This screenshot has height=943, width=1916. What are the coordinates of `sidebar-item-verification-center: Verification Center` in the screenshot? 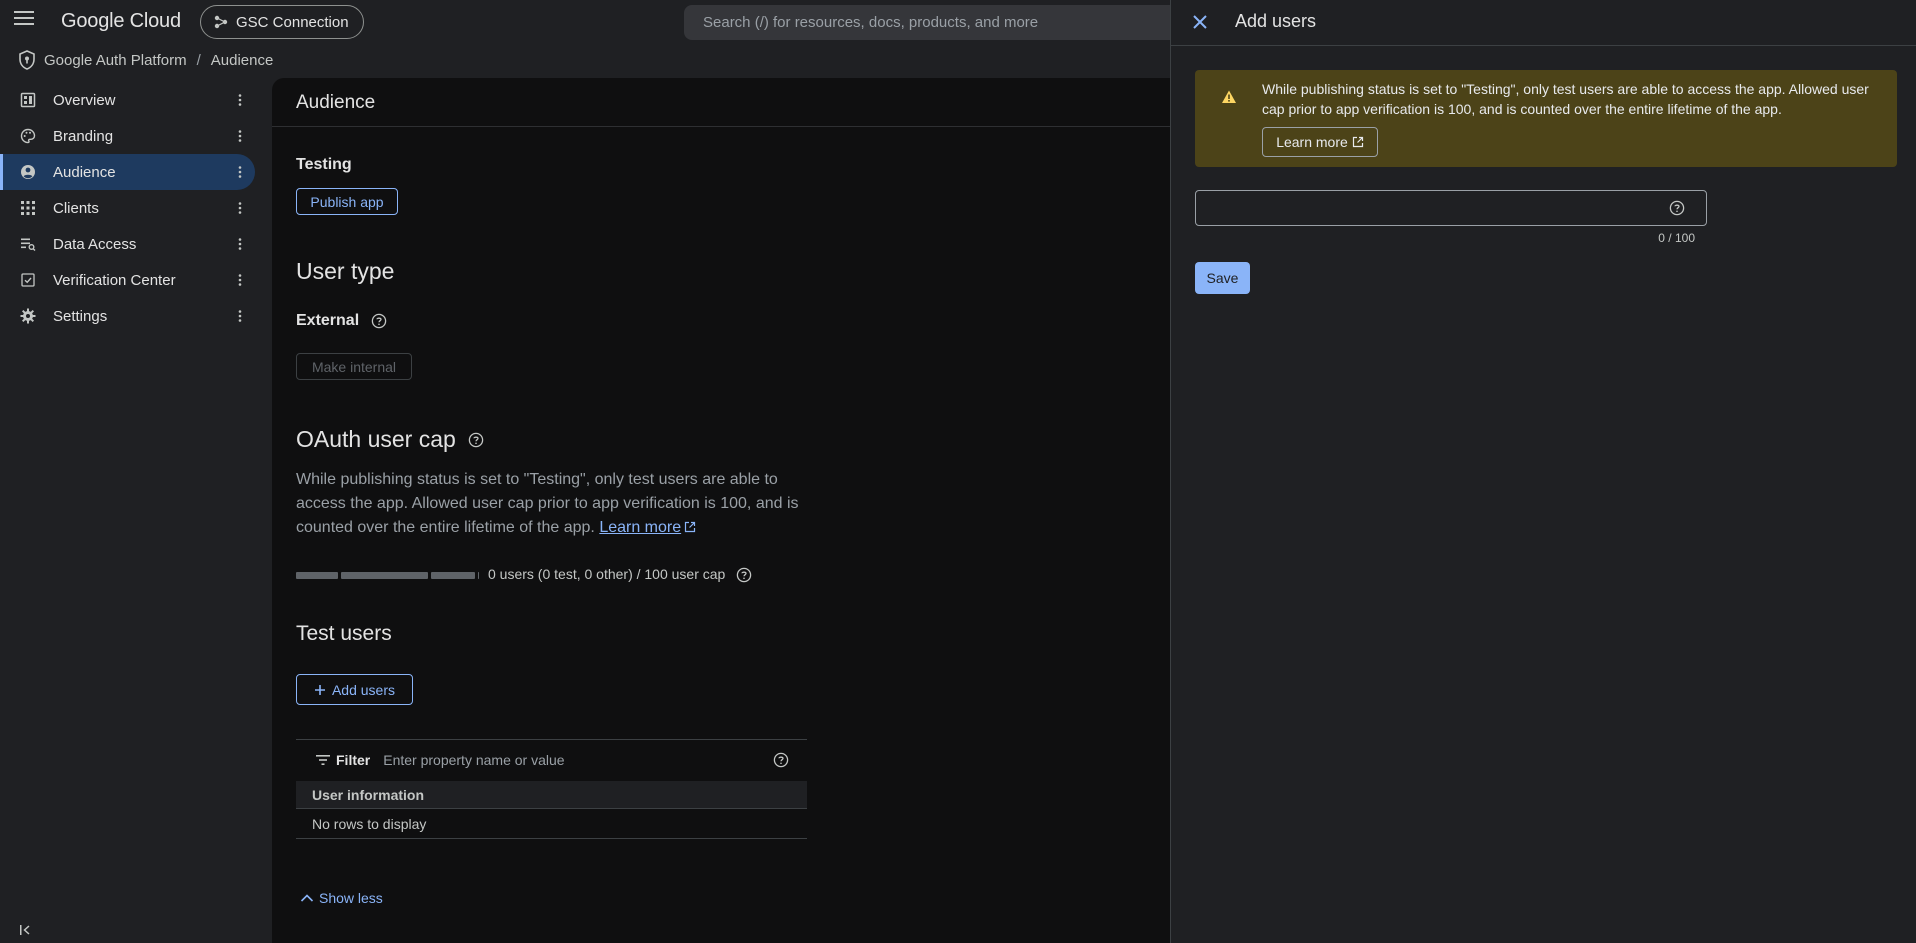 It's located at (130, 280).